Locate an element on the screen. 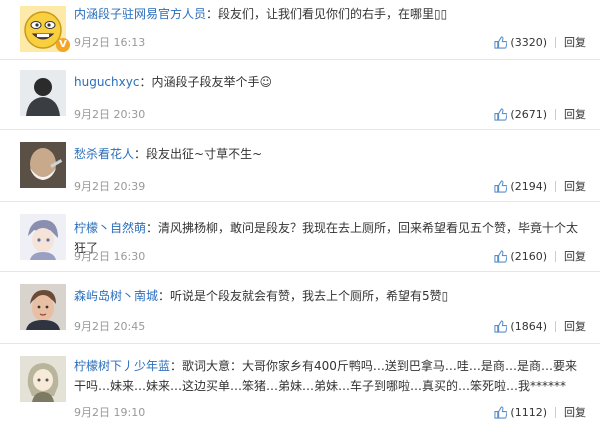 The image size is (600, 425). comment-text: 内涵段子段友举个手☺ is located at coordinates (211, 82).